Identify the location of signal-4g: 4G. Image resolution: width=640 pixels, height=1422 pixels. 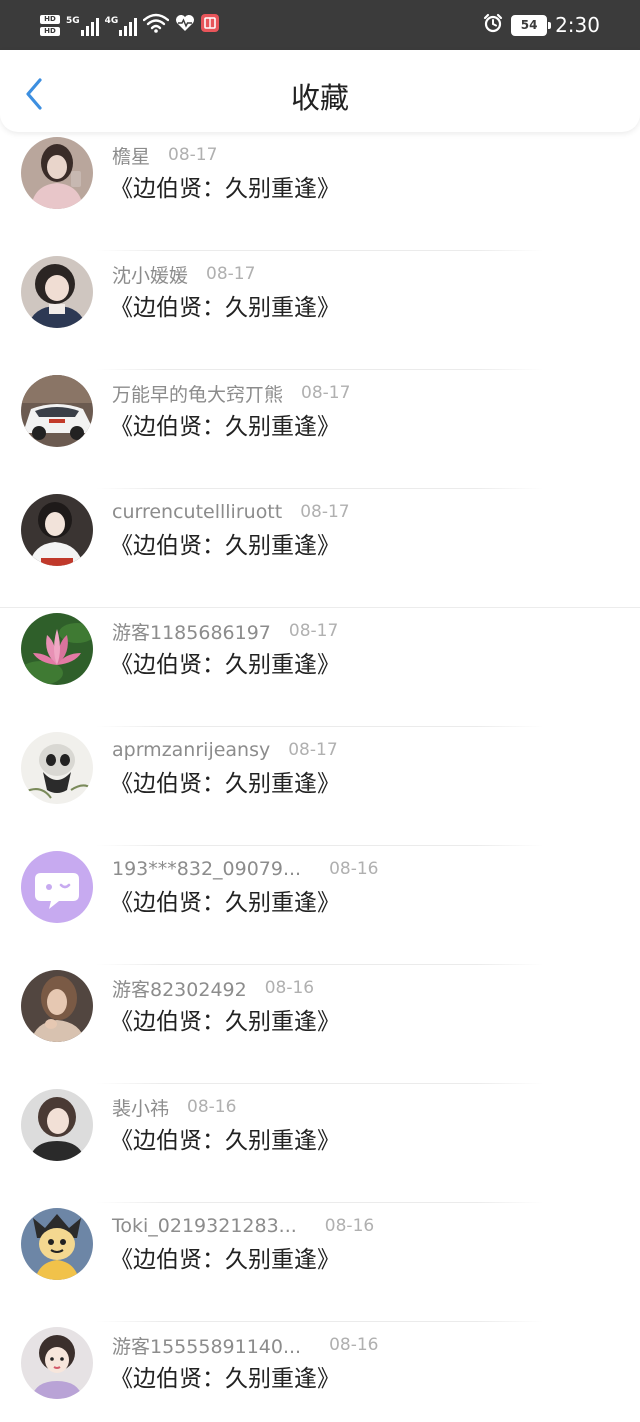
(121, 25).